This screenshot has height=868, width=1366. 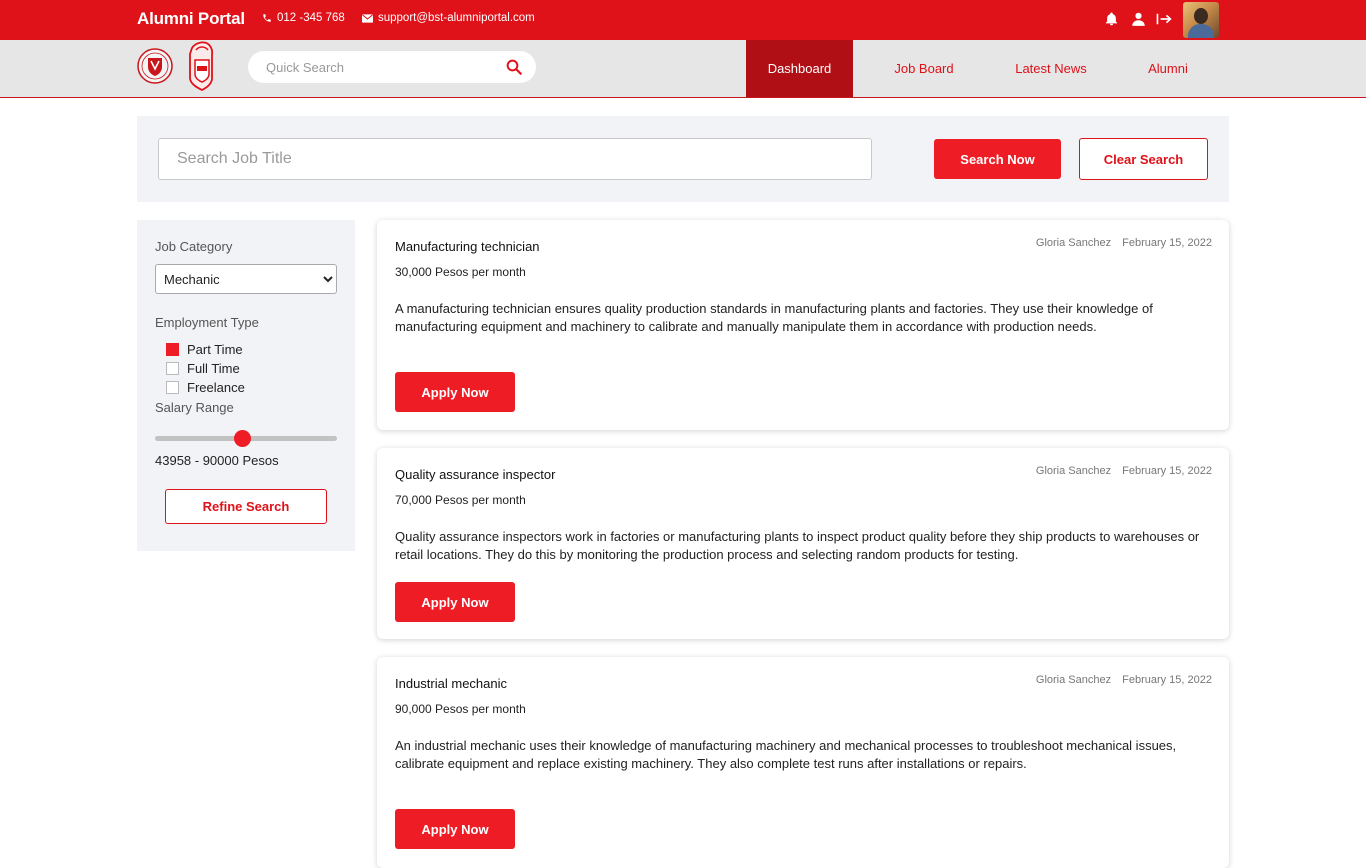 What do you see at coordinates (215, 349) in the screenshot?
I see `checkbox-label: Part Time` at bounding box center [215, 349].